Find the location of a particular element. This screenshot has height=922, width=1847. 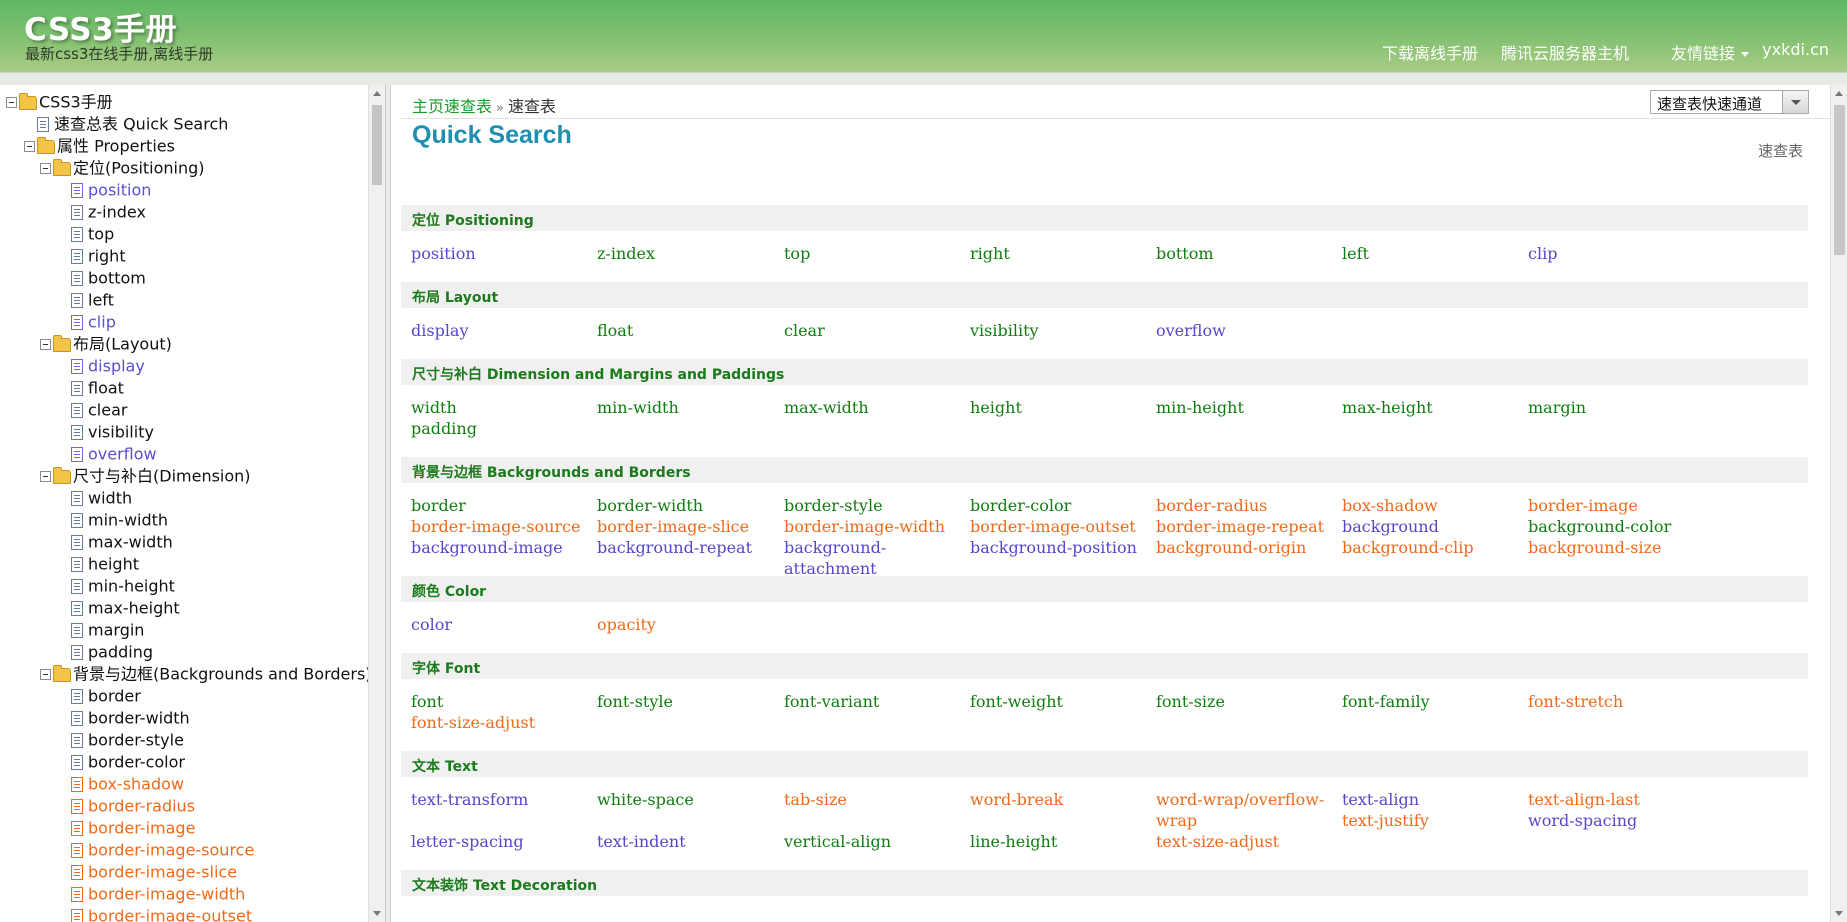

property-link: float is located at coordinates (615, 330).